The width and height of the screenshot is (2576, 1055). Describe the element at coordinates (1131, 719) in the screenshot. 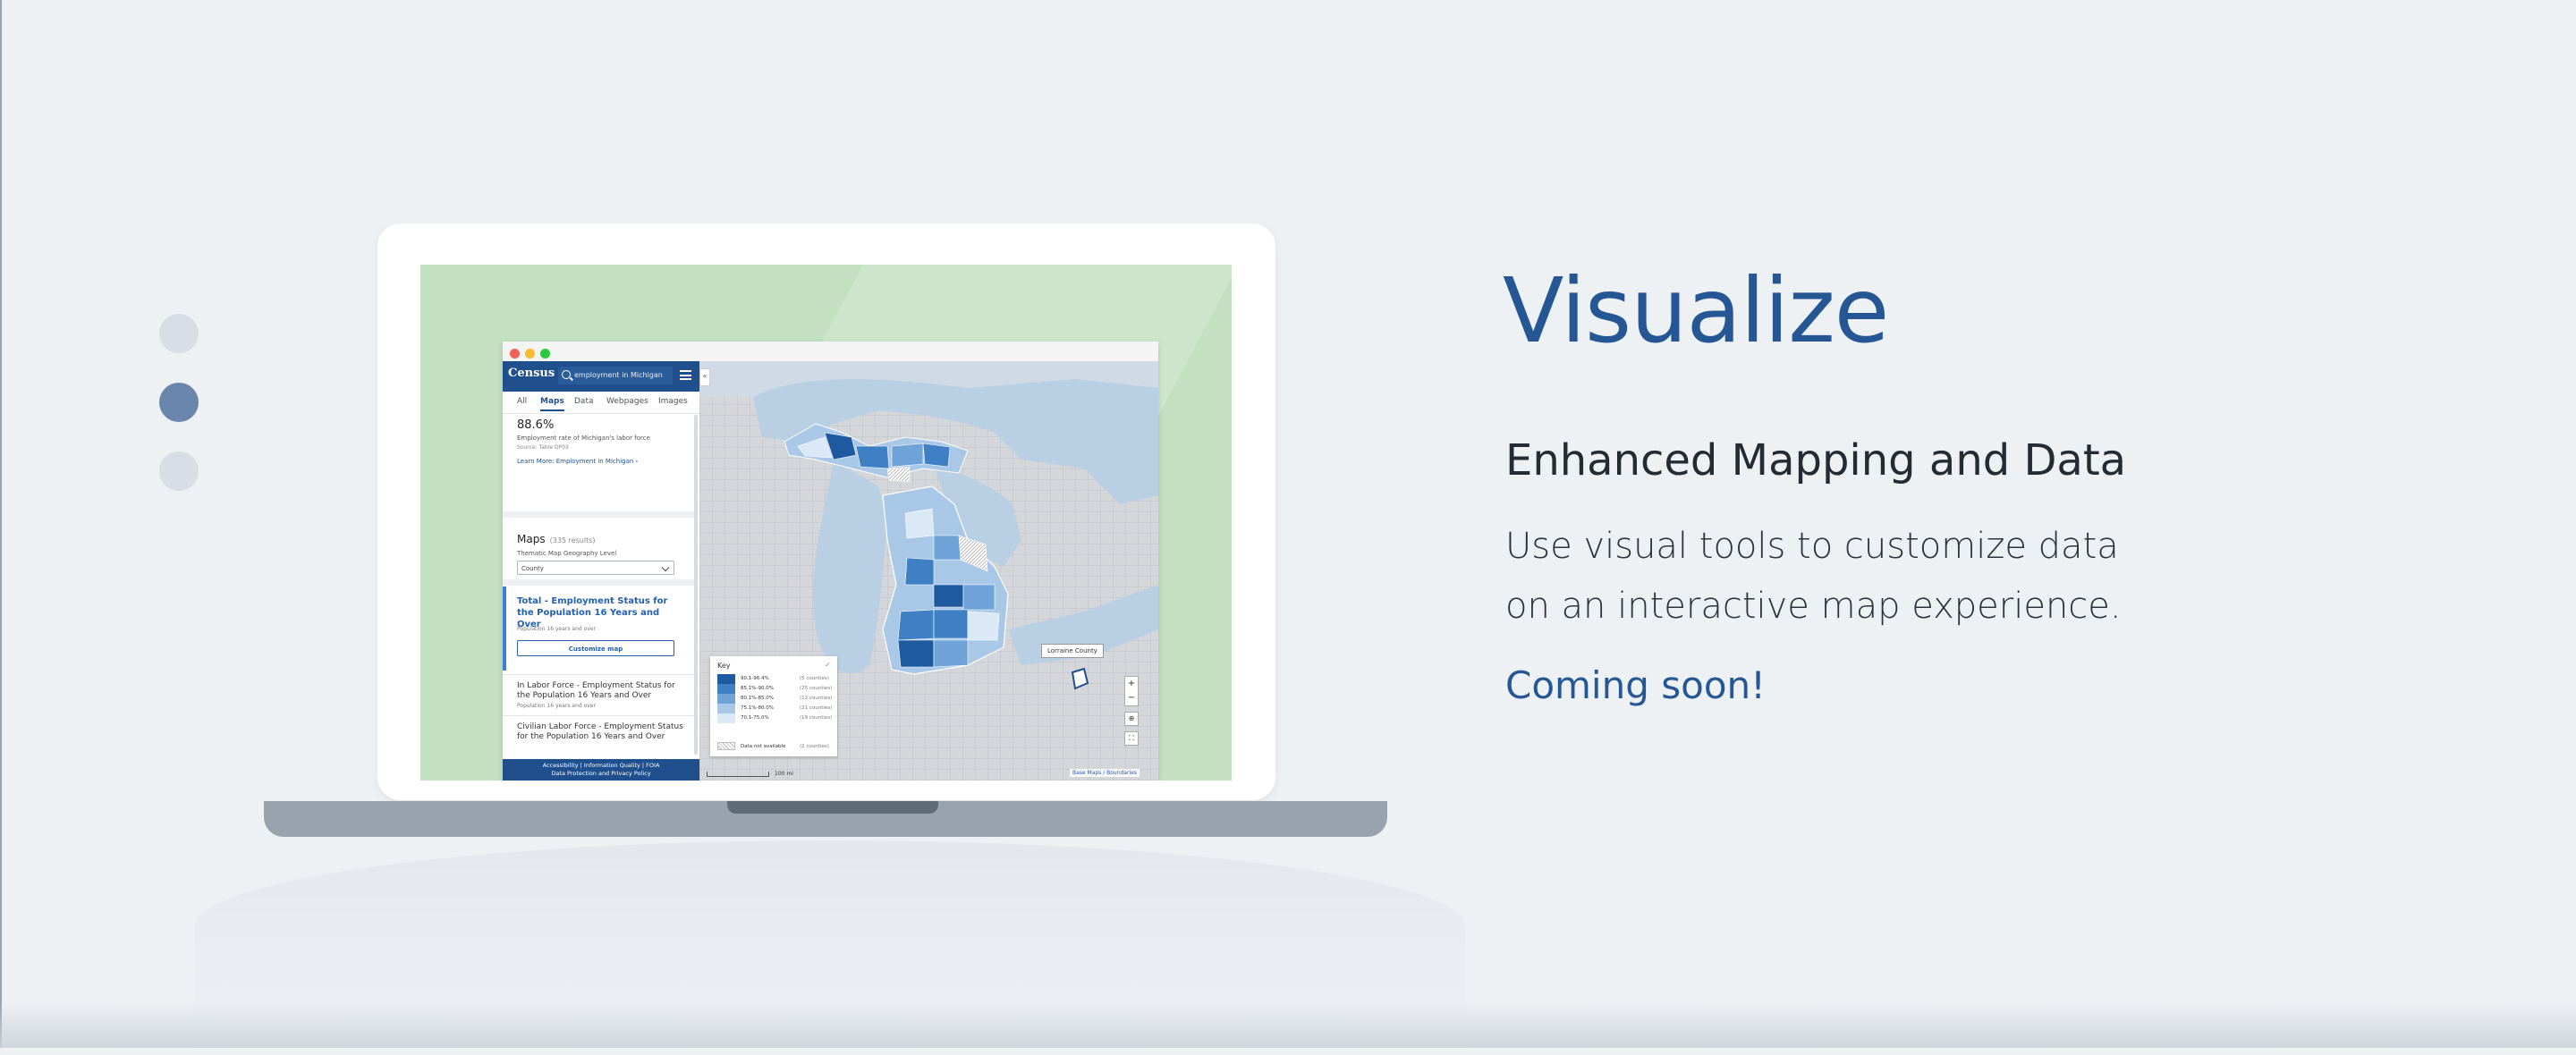

I see `locate-icon: ⊕` at that location.